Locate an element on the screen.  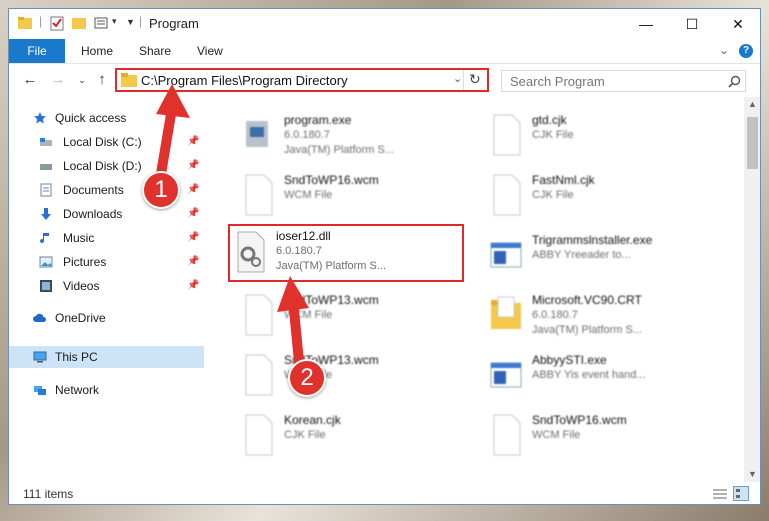
callout-2: 2 is located at coordinates (307, 378).